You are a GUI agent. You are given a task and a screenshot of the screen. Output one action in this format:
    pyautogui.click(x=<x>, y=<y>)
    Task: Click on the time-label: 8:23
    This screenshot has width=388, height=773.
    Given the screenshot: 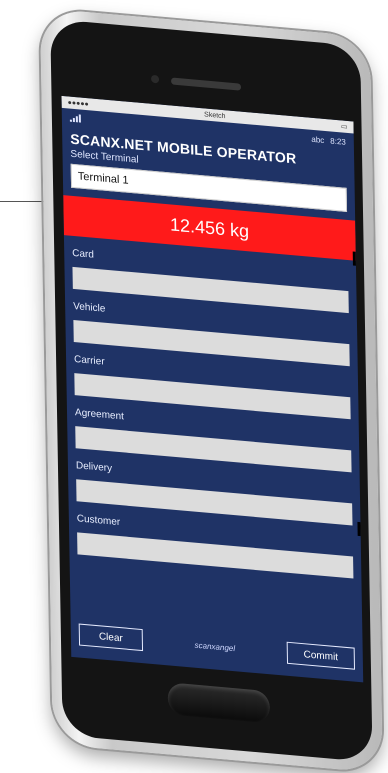 What is the action you would take?
    pyautogui.click(x=338, y=141)
    